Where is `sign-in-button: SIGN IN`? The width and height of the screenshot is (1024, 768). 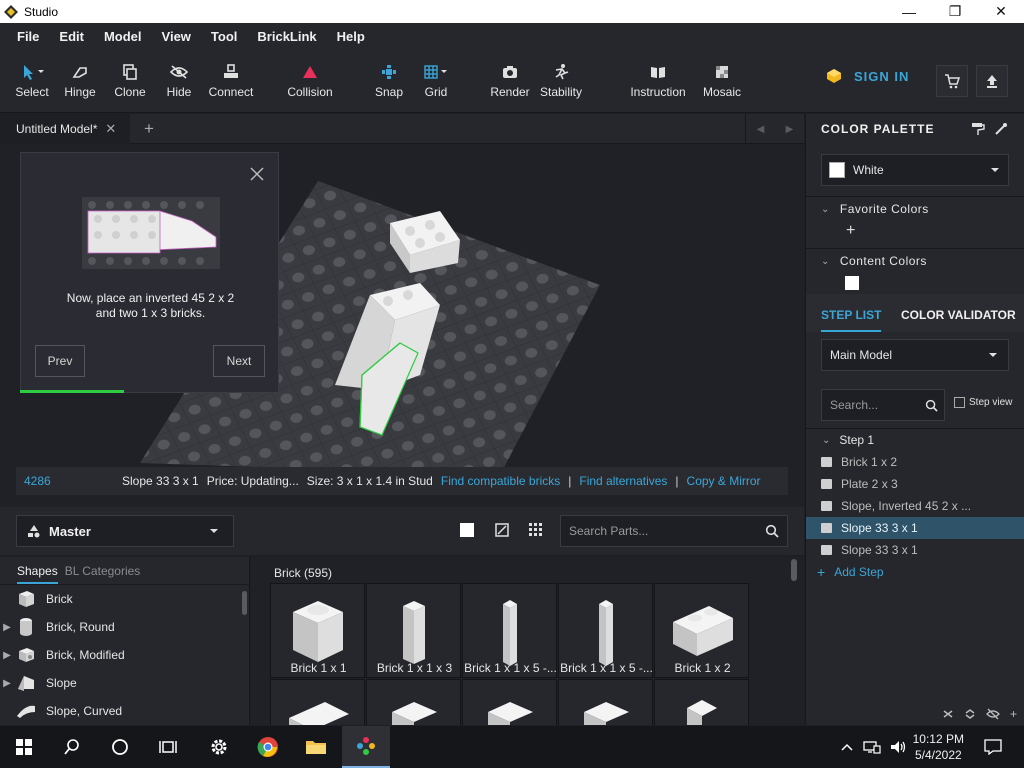 sign-in-button: SIGN IN is located at coordinates (867, 76).